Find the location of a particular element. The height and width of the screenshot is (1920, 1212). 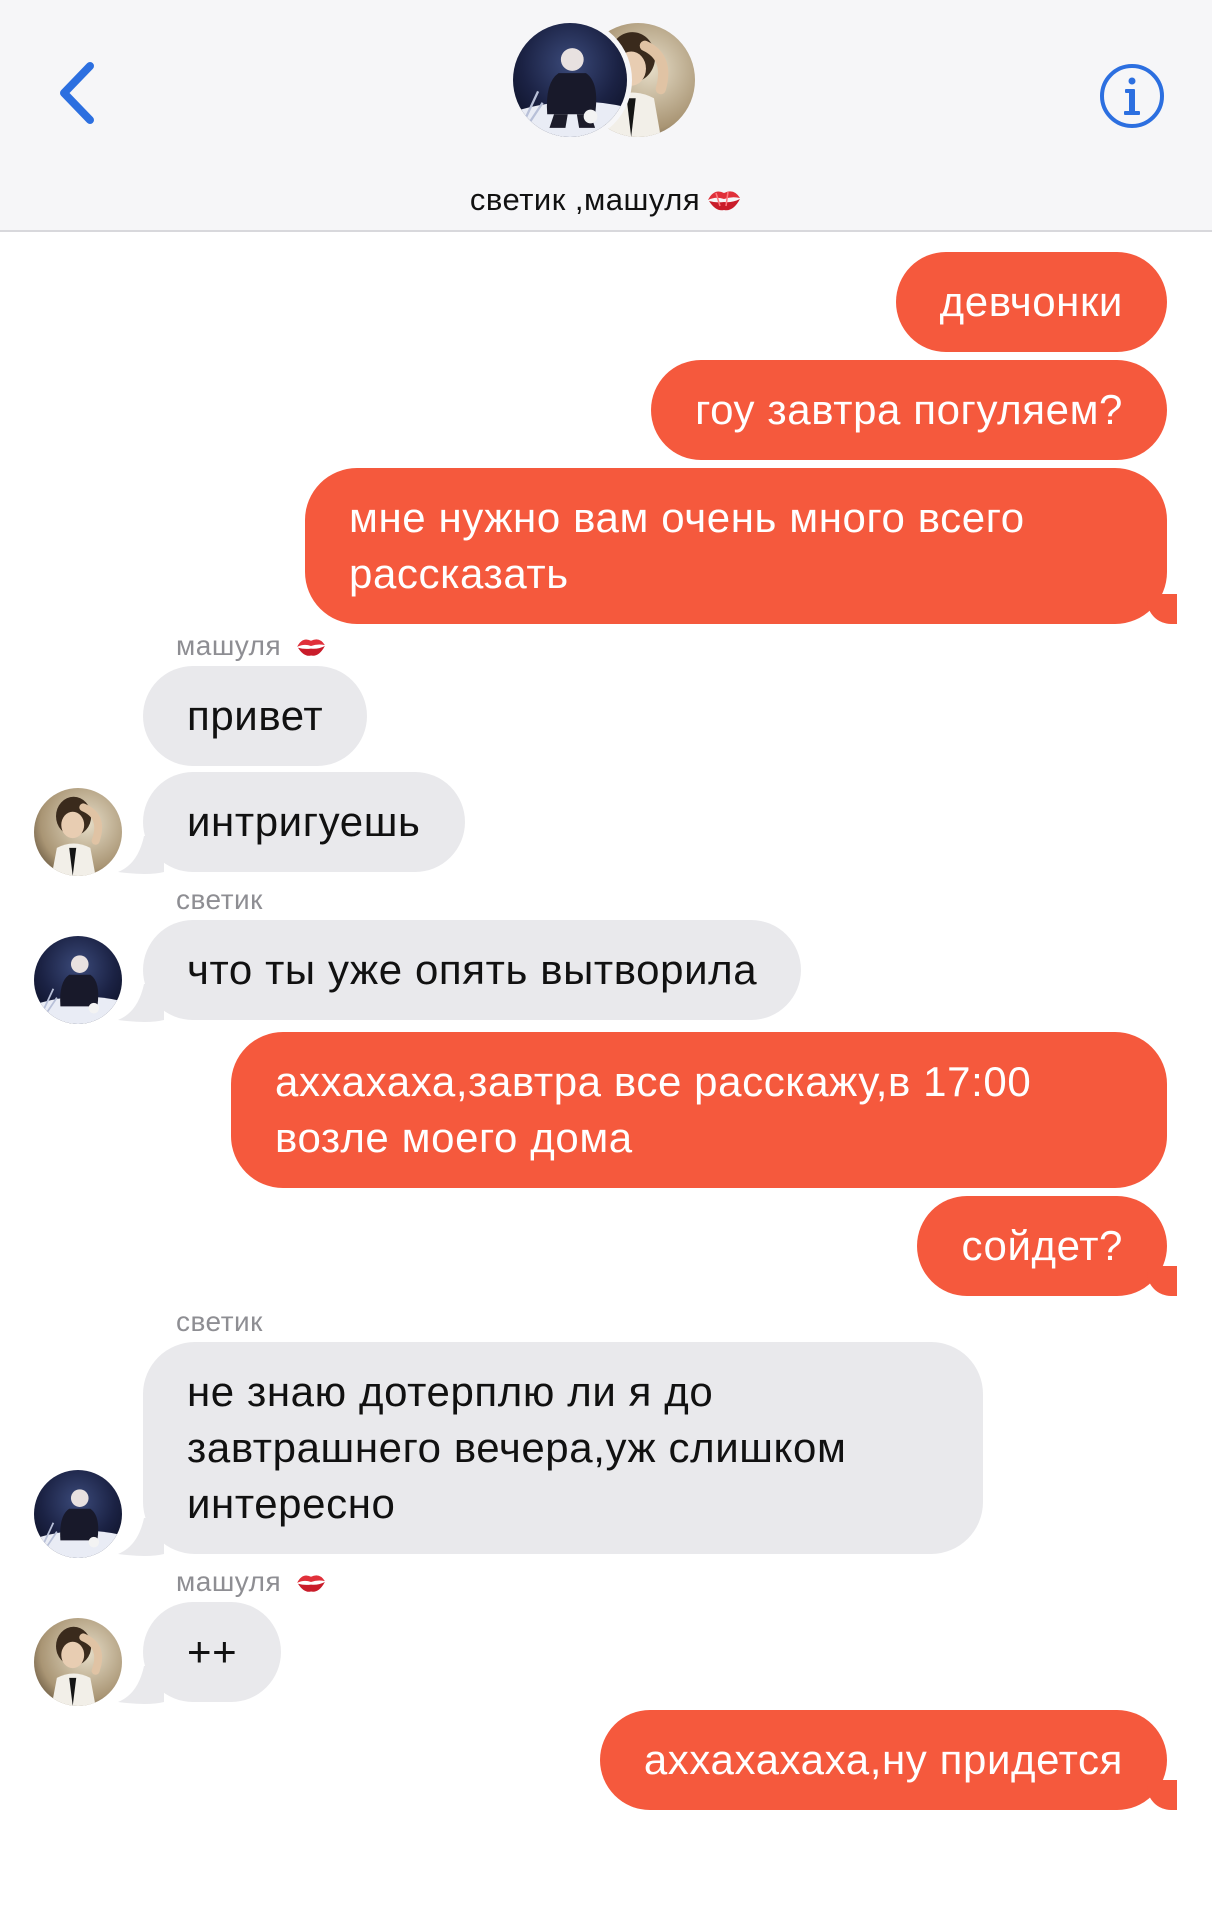

info-icon is located at coordinates (1132, 96).